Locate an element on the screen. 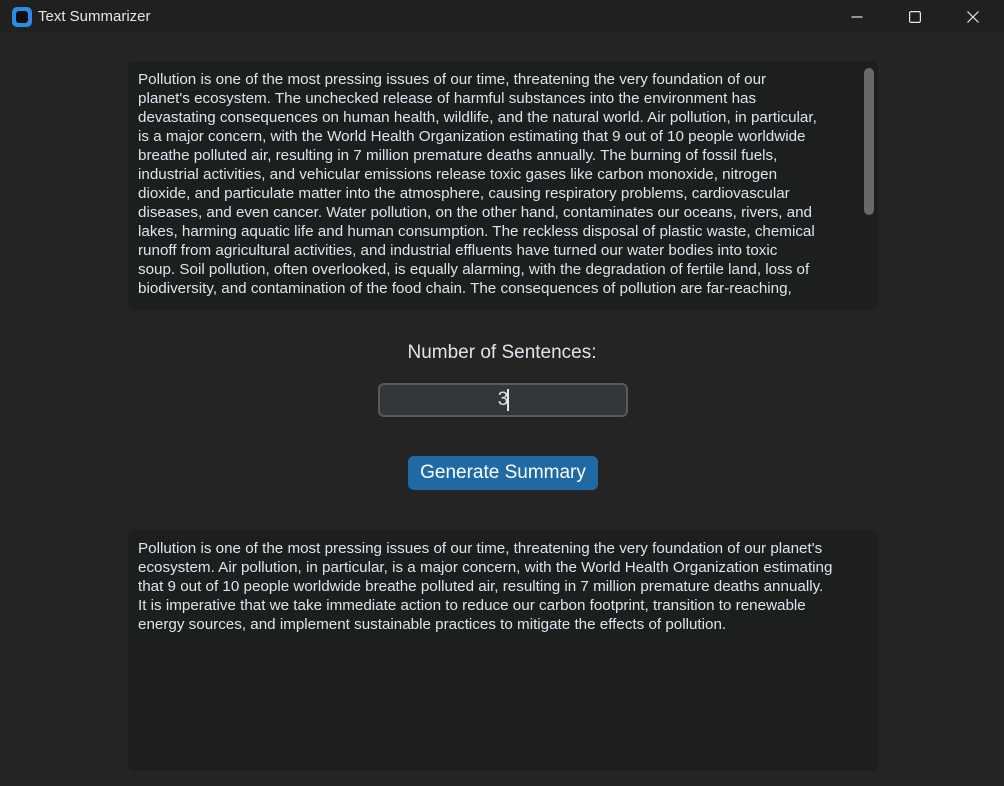 The image size is (1004, 786). maximize-button is located at coordinates (915, 16).